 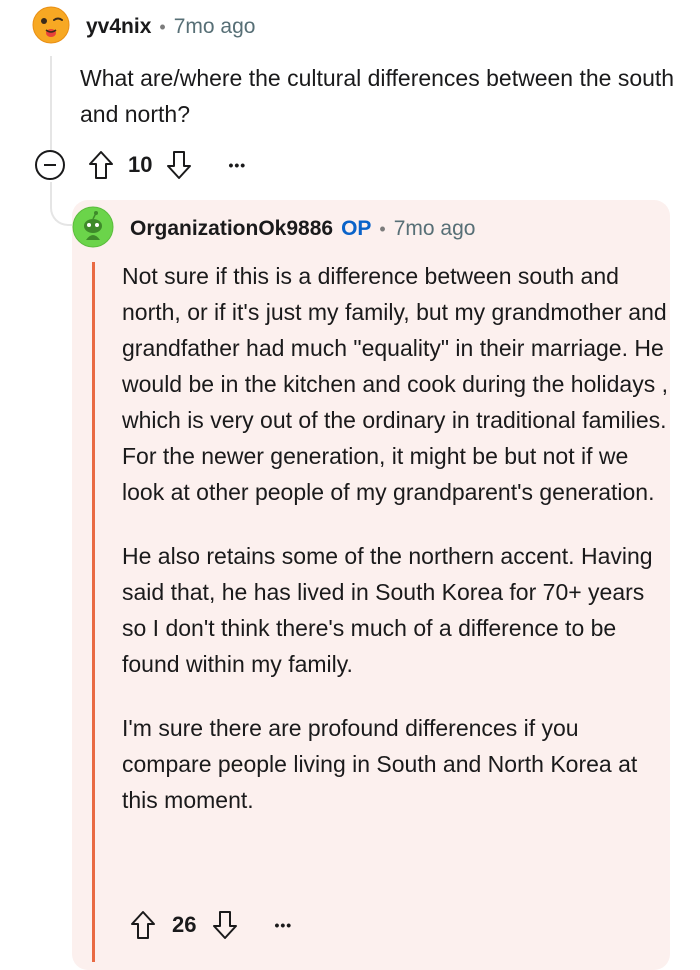 I want to click on comment-meta: OrganizationOk9886 OP • 7mo ago, so click(x=302, y=229).